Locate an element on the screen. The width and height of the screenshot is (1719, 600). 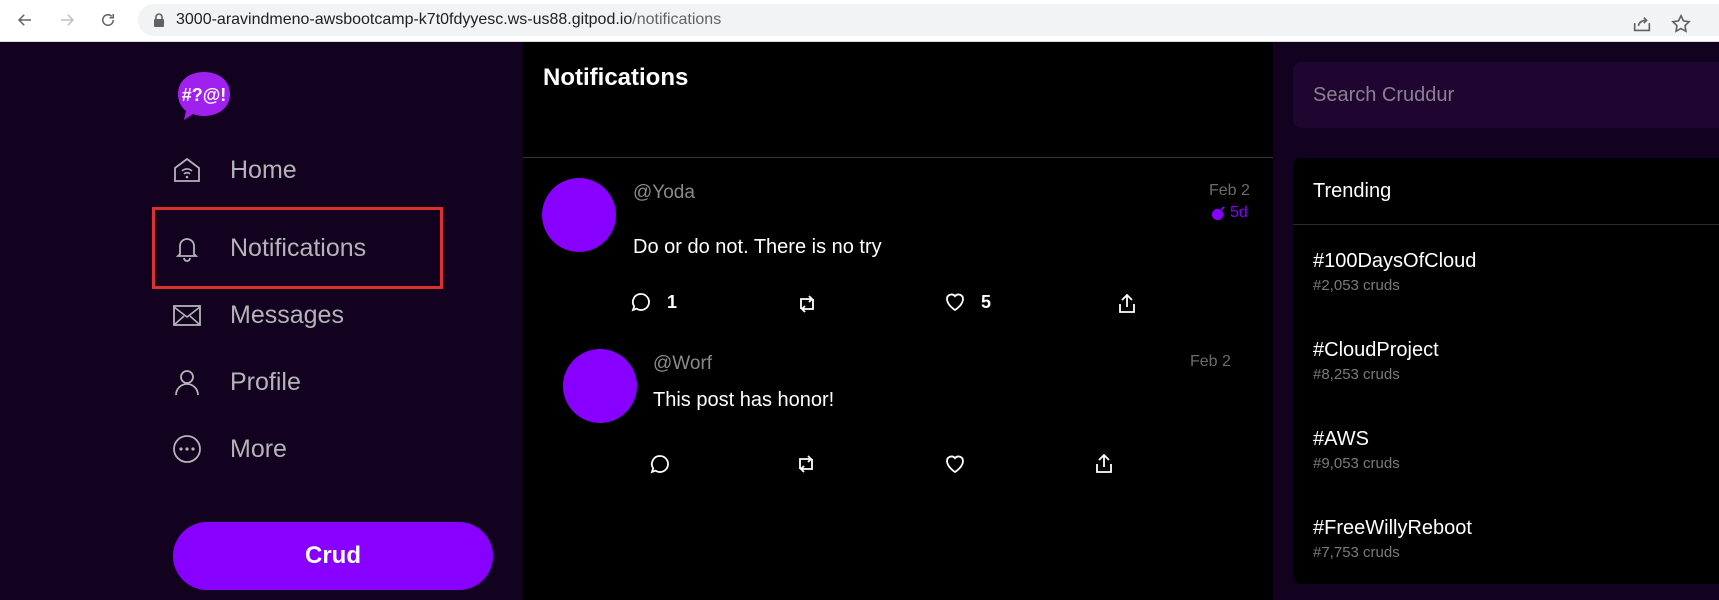
expires-text: 5d is located at coordinates (1239, 212).